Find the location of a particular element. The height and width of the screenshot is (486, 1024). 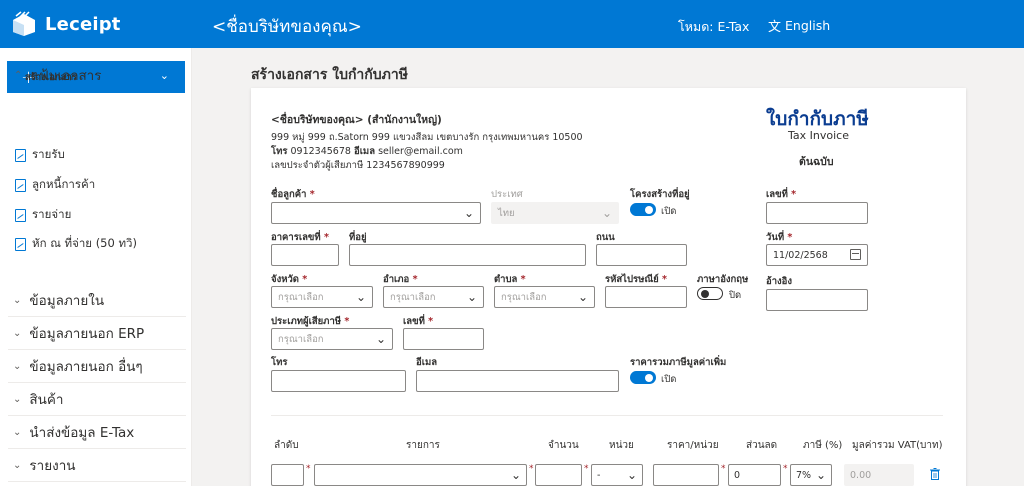

seller-phone: 0912345678 is located at coordinates (320, 151).